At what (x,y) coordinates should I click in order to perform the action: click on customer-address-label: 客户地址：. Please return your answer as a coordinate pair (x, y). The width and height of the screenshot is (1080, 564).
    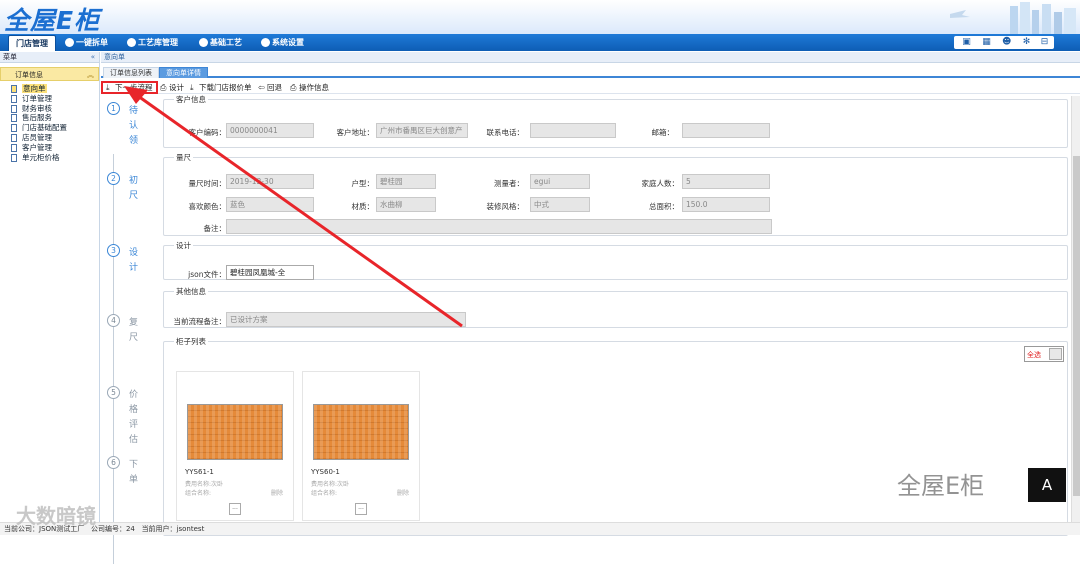
    Looking at the image, I should click on (355, 132).